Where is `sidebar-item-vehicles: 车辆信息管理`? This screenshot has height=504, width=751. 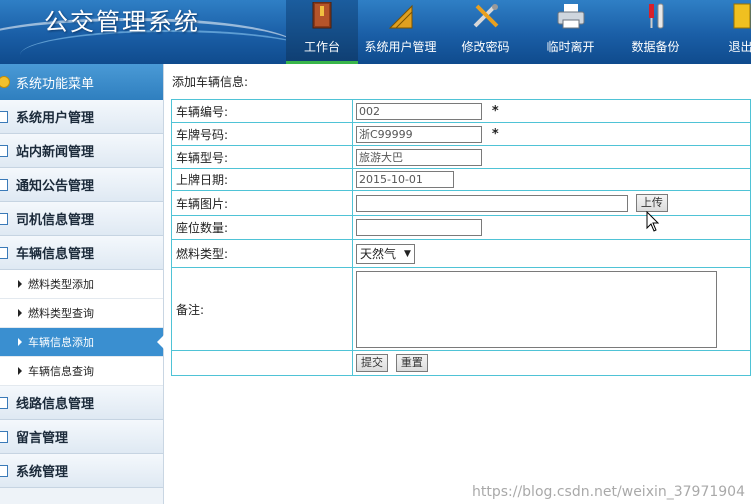 sidebar-item-vehicles: 车辆信息管理 is located at coordinates (81, 253).